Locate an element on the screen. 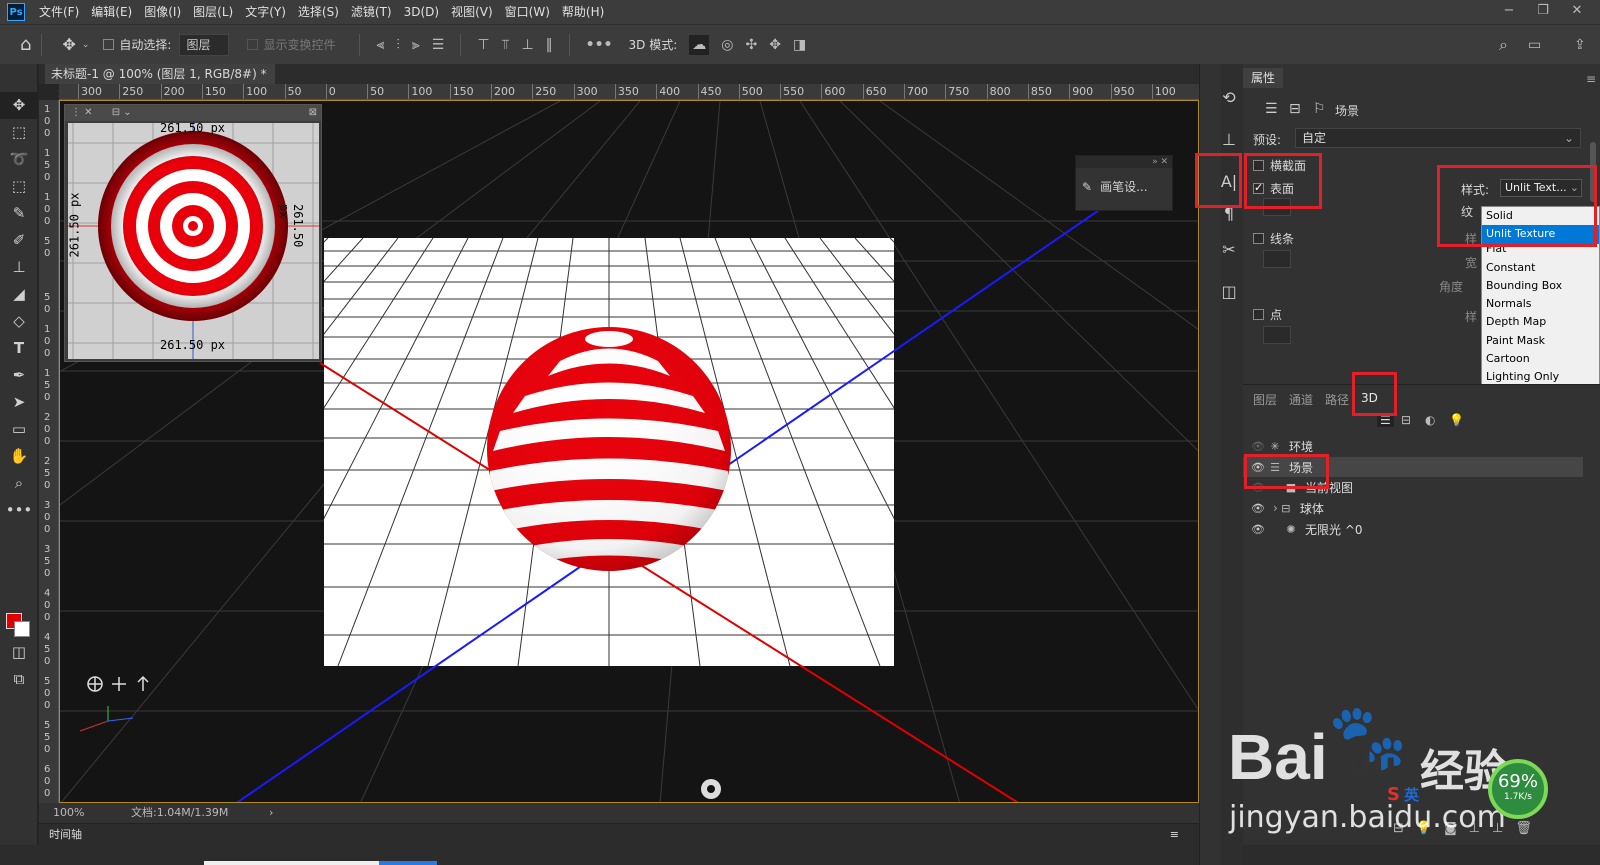 This screenshot has width=1600, height=865. align-bottom-icon: ⊥ is located at coordinates (527, 45).